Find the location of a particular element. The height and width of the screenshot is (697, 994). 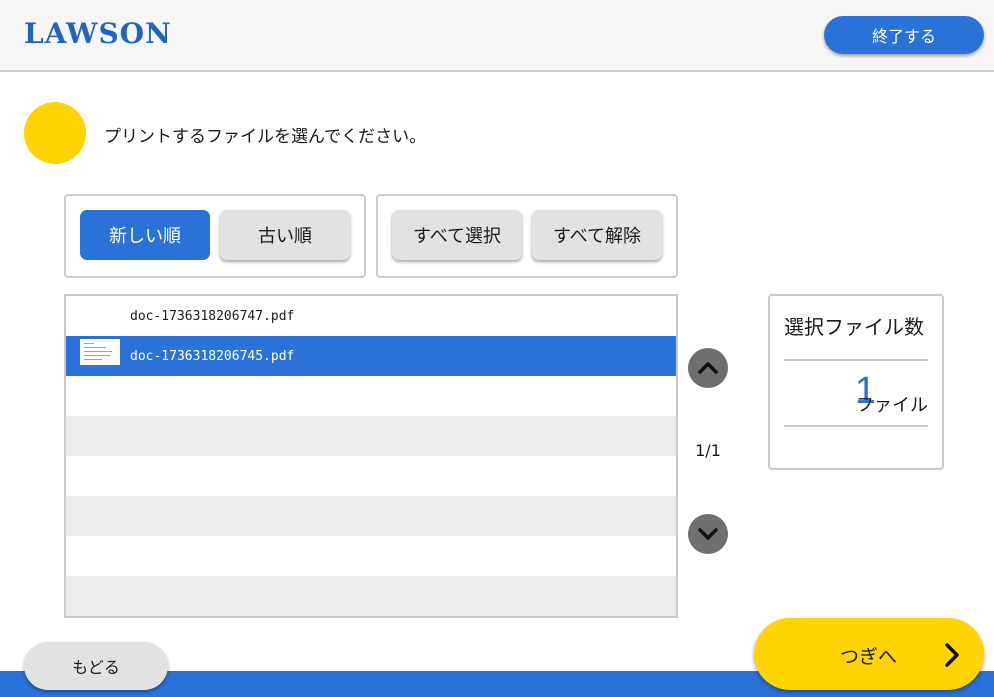

count-title: 選択ファイル数 is located at coordinates (854, 327).